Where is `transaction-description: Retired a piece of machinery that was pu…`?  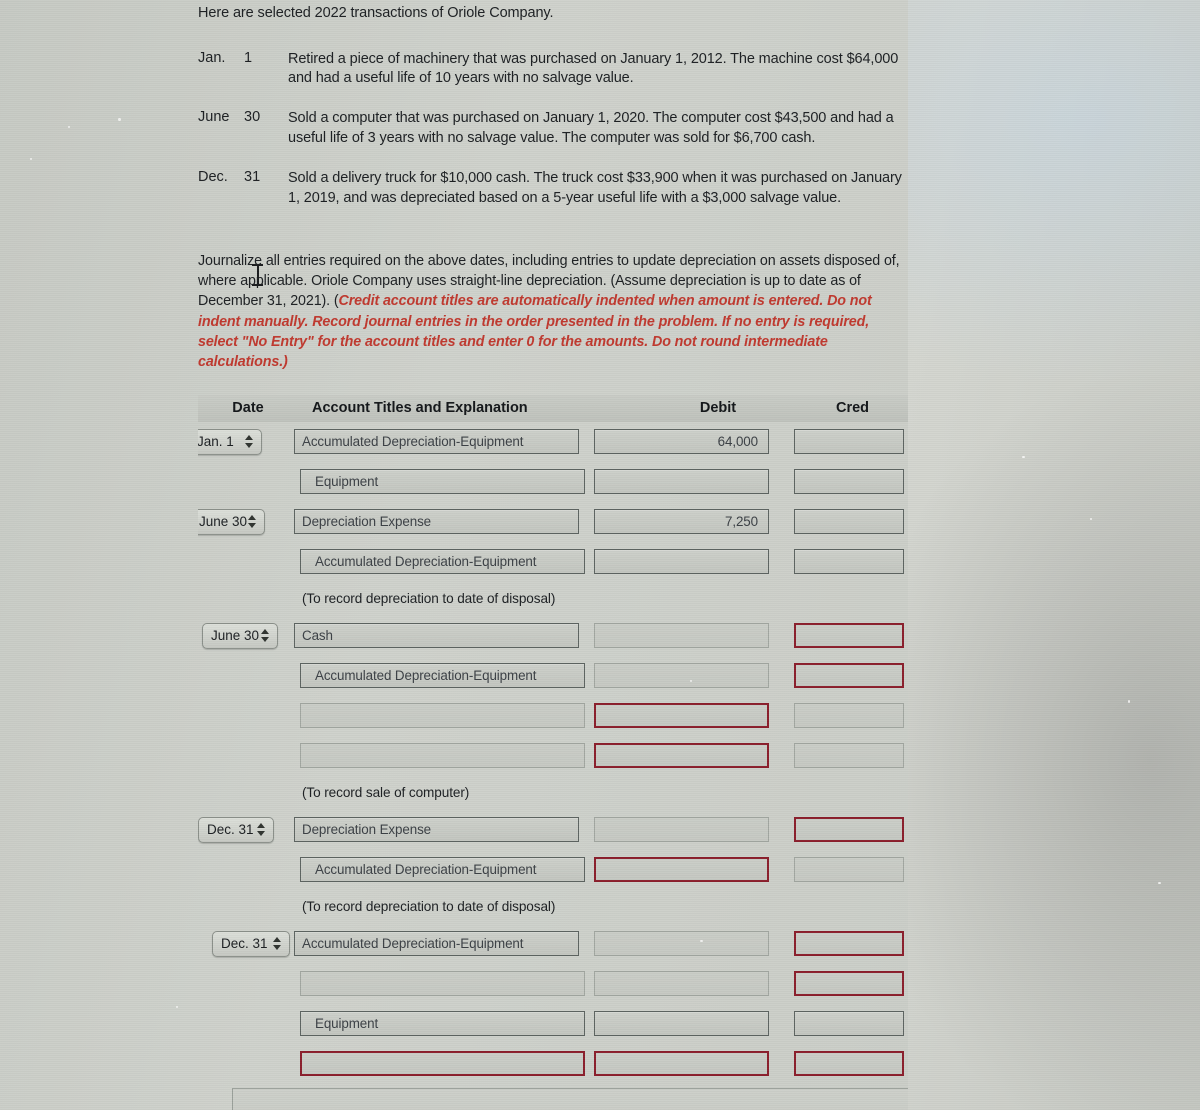 transaction-description: Retired a piece of machinery that was pu… is located at coordinates (593, 68).